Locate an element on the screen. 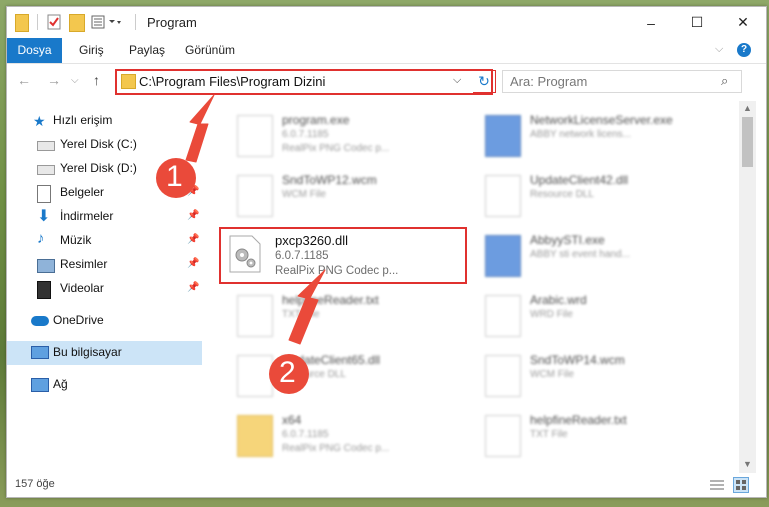 The height and width of the screenshot is (507, 769). sidebar-item-pictures: Resimler 📌 is located at coordinates (104, 265).